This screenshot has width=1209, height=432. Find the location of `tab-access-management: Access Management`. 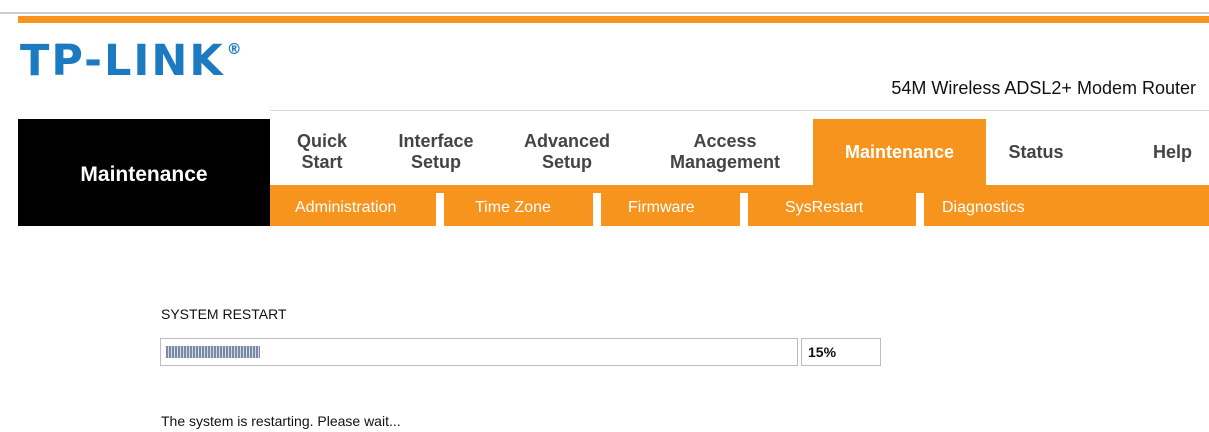

tab-access-management: Access Management is located at coordinates (725, 152).